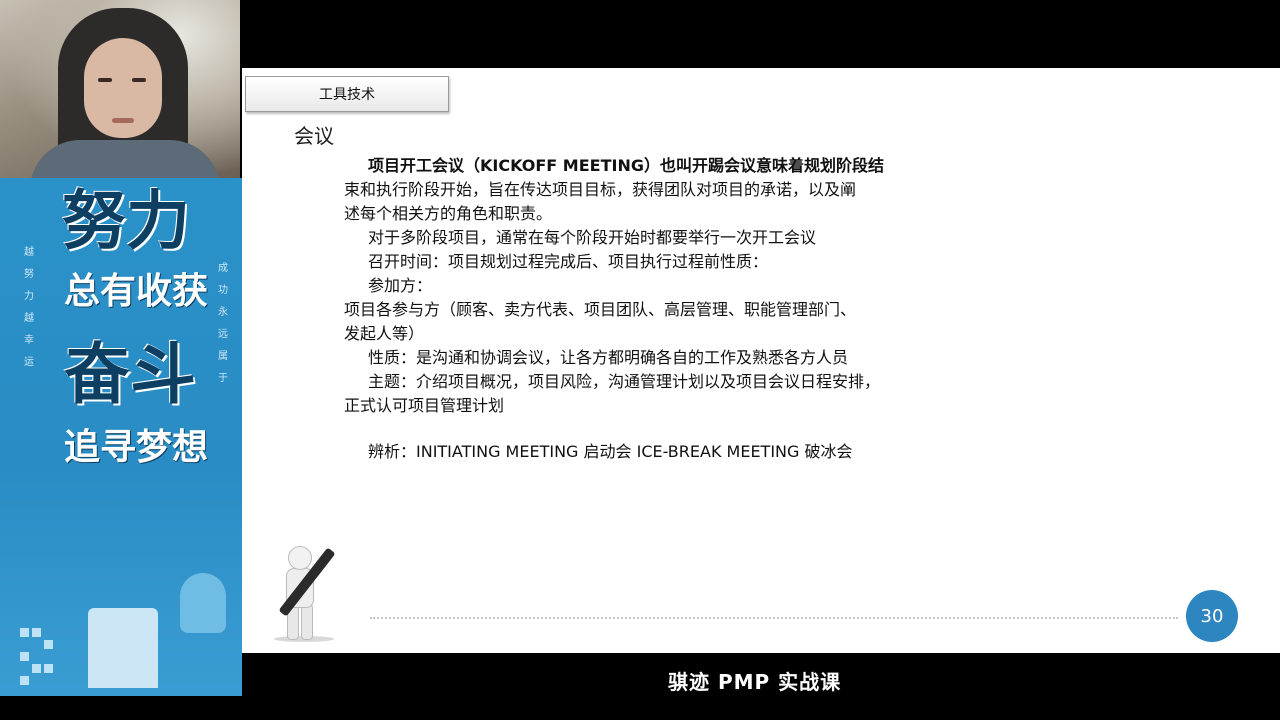 Image resolution: width=1280 pixels, height=720 pixels. Describe the element at coordinates (120, 89) in the screenshot. I see `webcam-view` at that location.